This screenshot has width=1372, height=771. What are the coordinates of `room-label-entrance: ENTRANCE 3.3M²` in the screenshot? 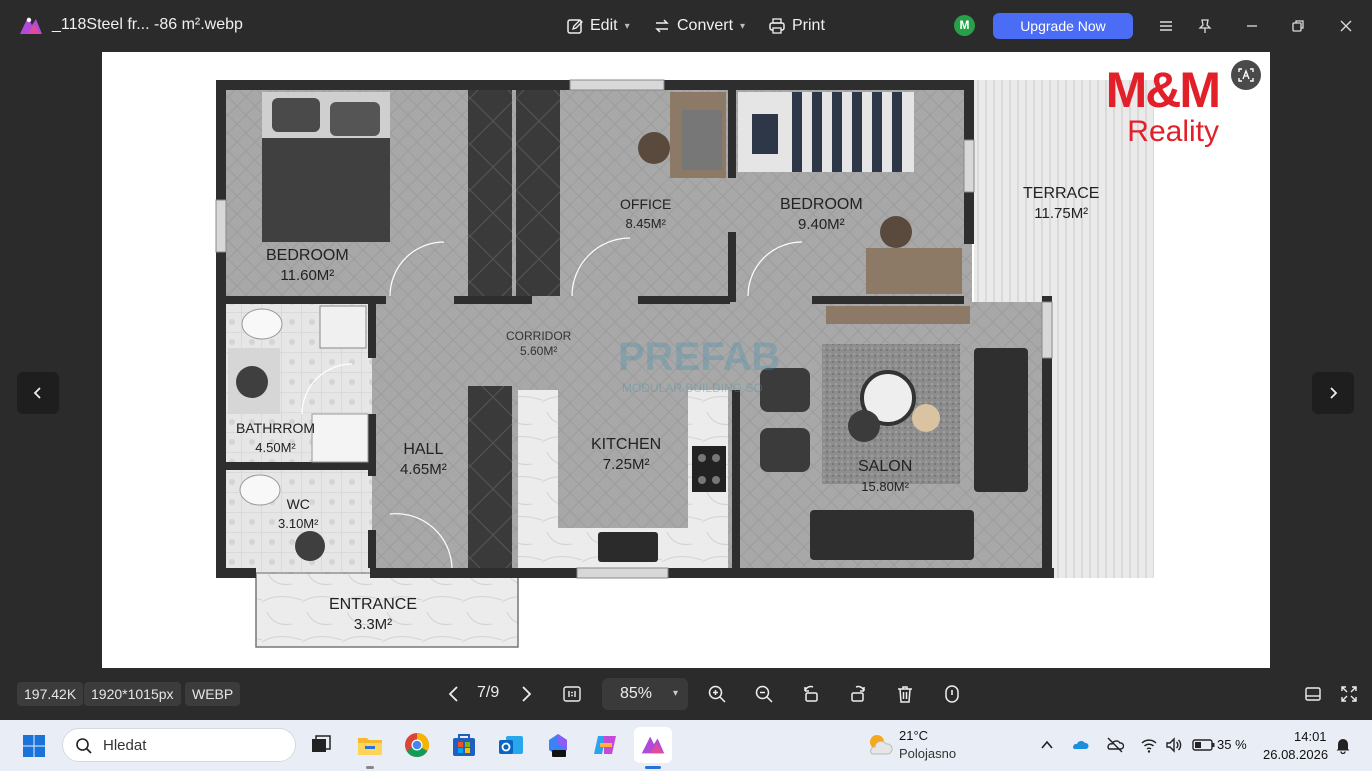 It's located at (373, 615).